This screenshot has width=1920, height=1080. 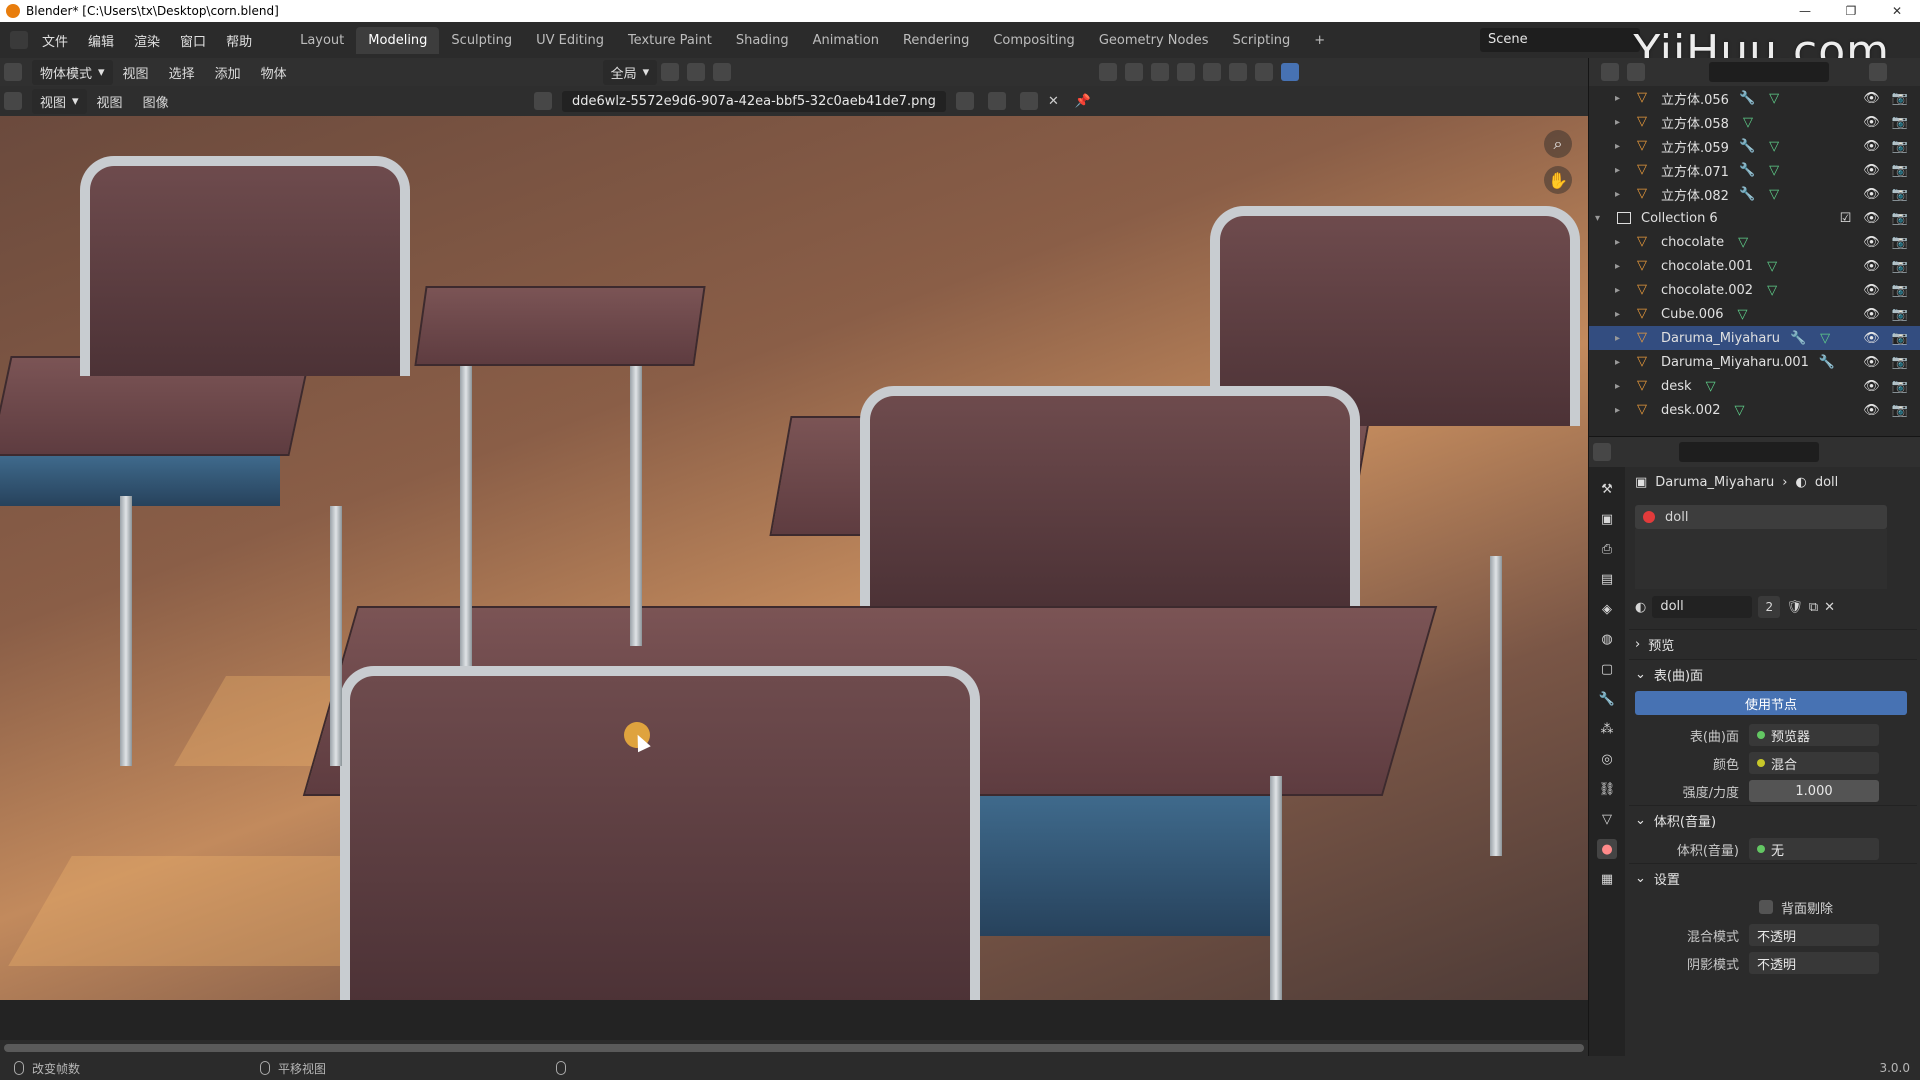 I want to click on outliner-object-row: ▸ ▽ 立方体.082 🔧 ▽ 👁 📷, so click(x=1754, y=194).